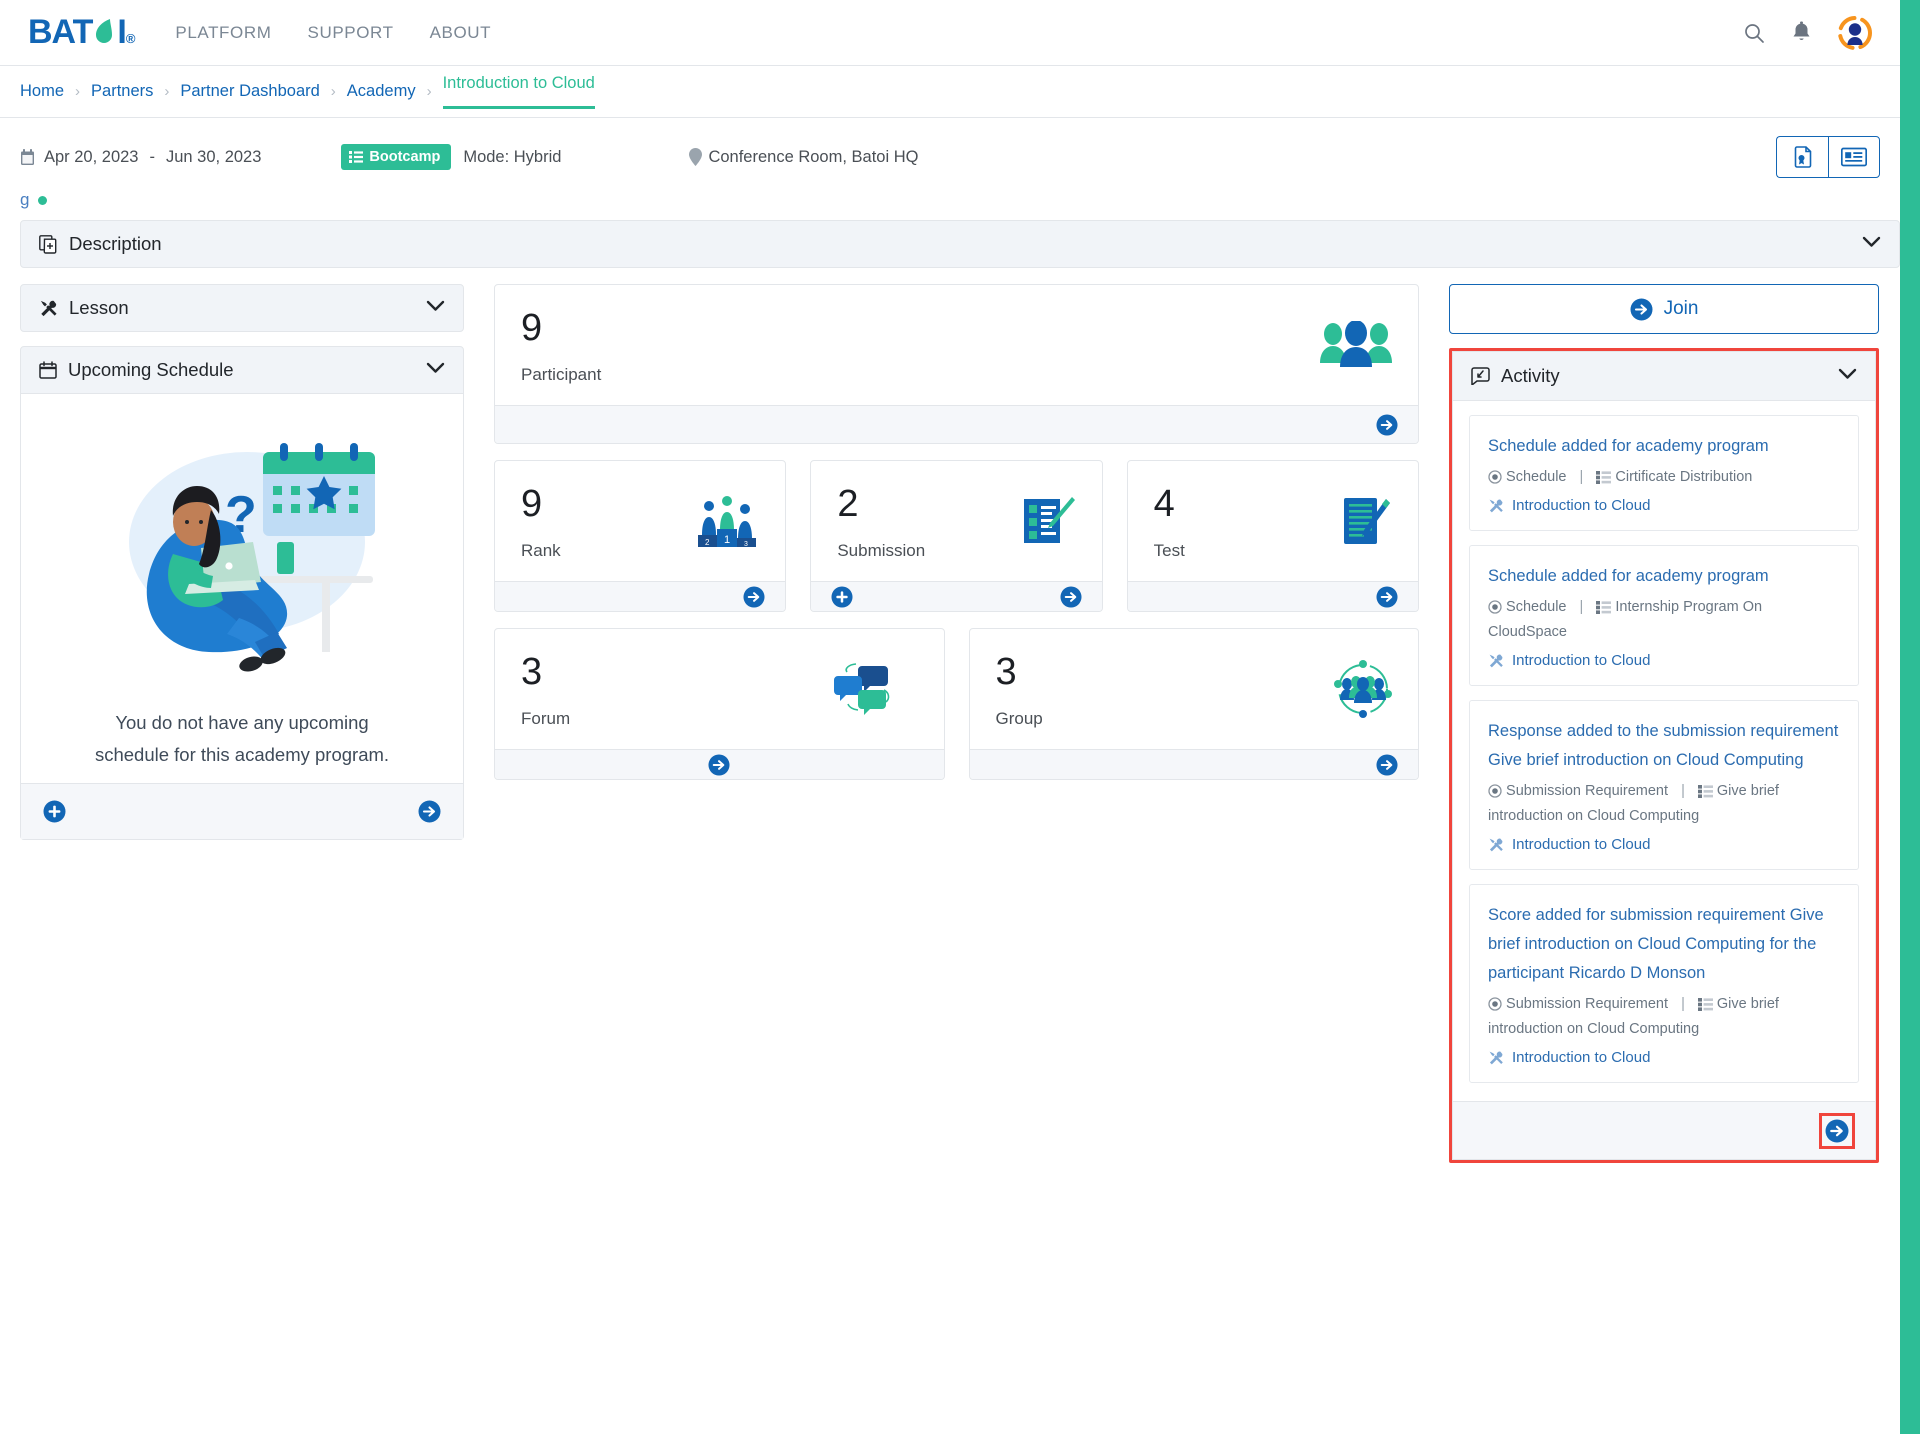 The width and height of the screenshot is (1920, 1434). I want to click on schedule-next-button, so click(429, 811).